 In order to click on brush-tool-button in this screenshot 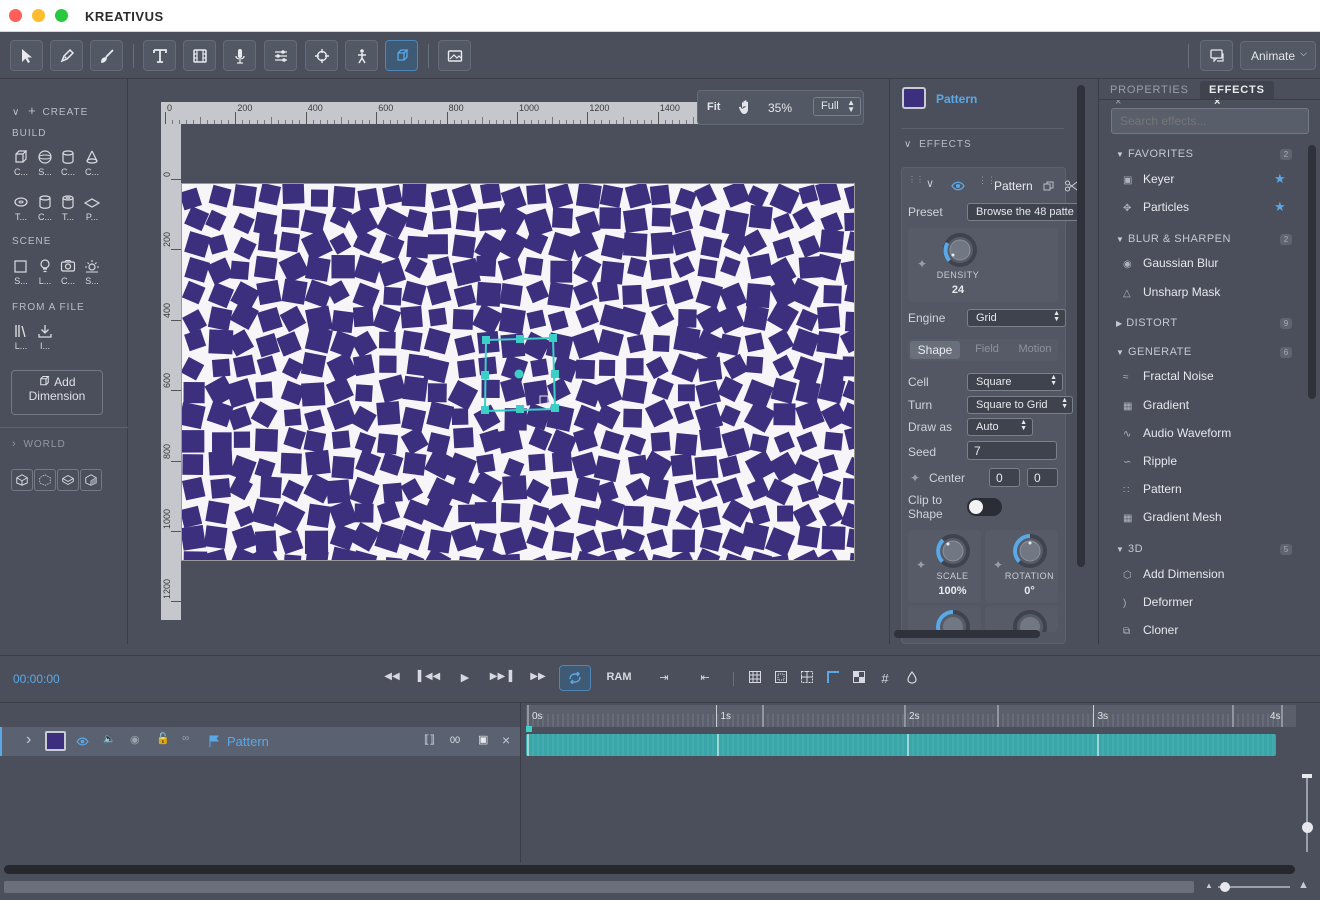, I will do `click(106, 55)`.